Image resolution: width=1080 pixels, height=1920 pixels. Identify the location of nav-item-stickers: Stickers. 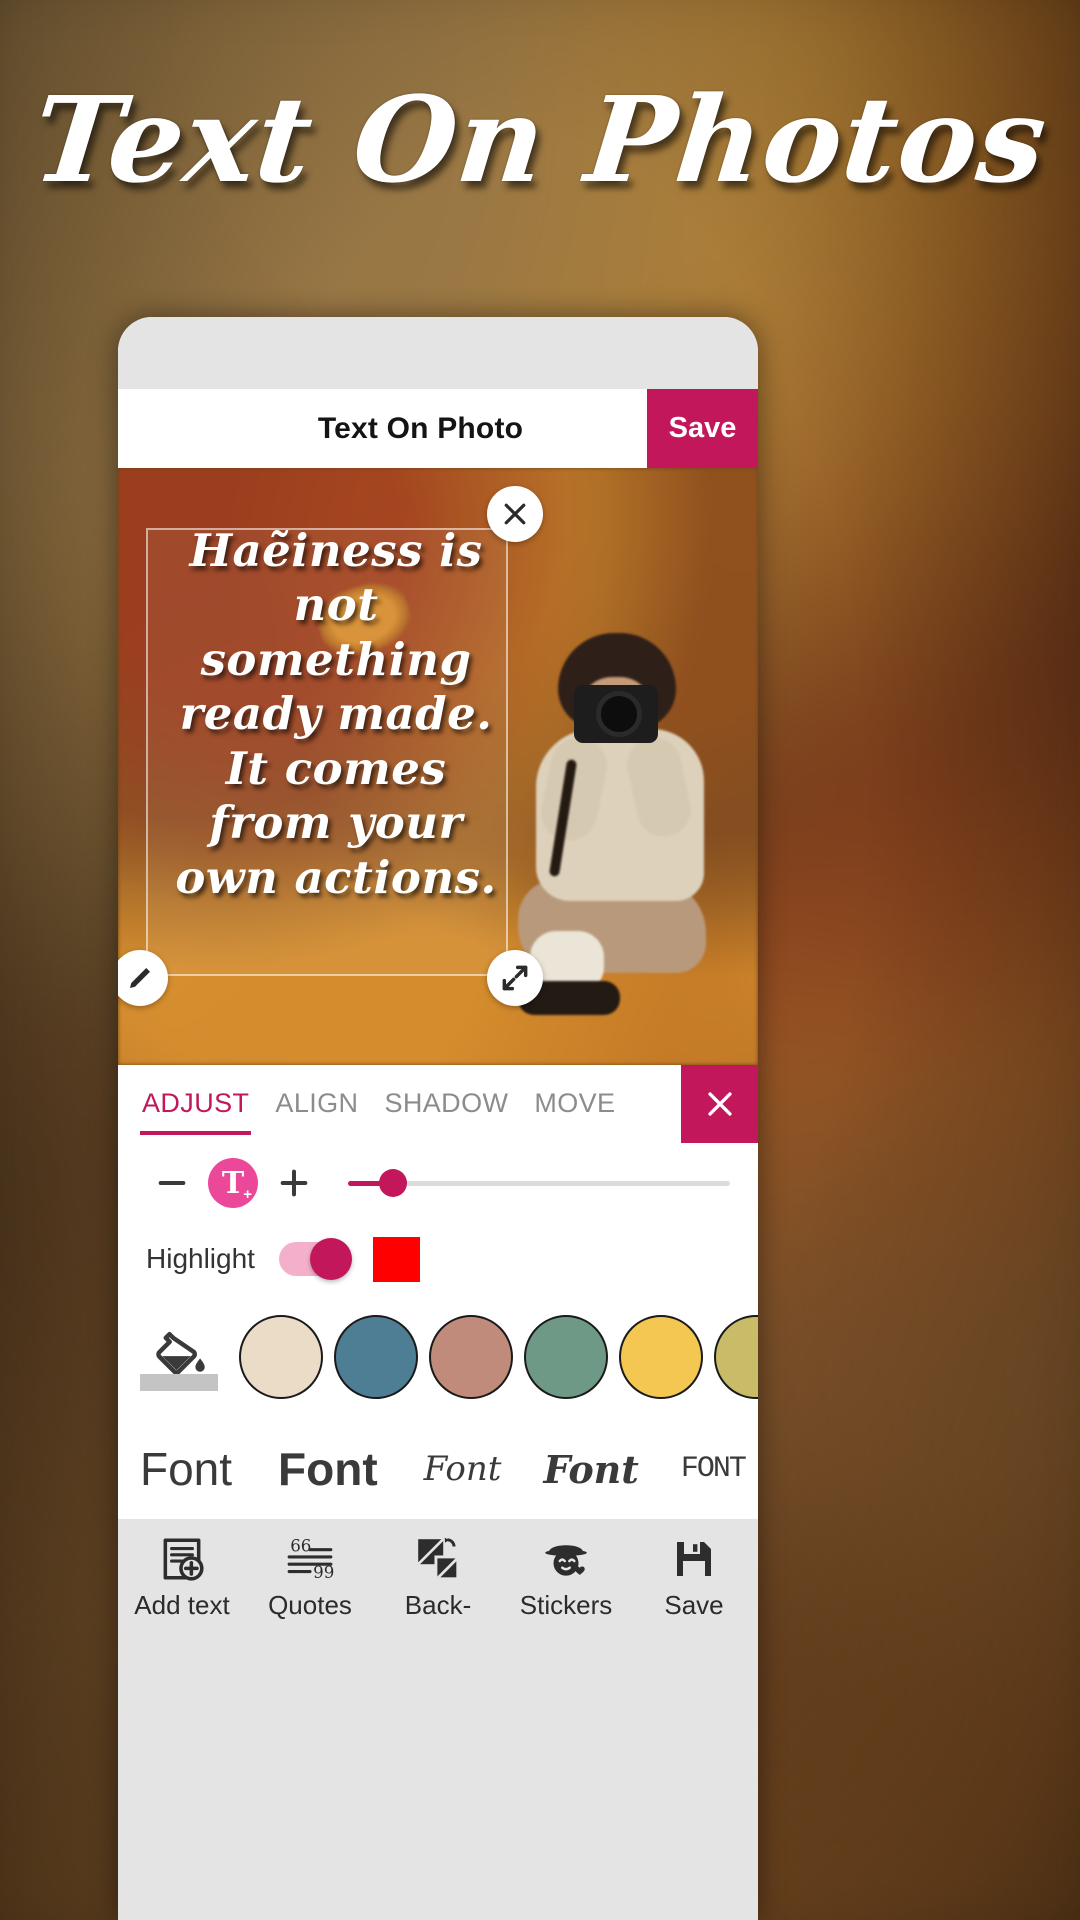
(566, 1576).